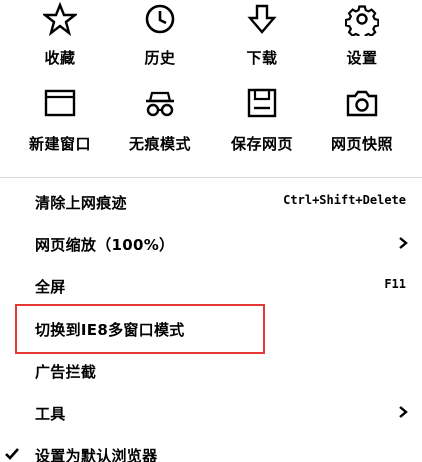 The image size is (422, 462). Describe the element at coordinates (160, 104) in the screenshot. I see `incognito-icon` at that location.